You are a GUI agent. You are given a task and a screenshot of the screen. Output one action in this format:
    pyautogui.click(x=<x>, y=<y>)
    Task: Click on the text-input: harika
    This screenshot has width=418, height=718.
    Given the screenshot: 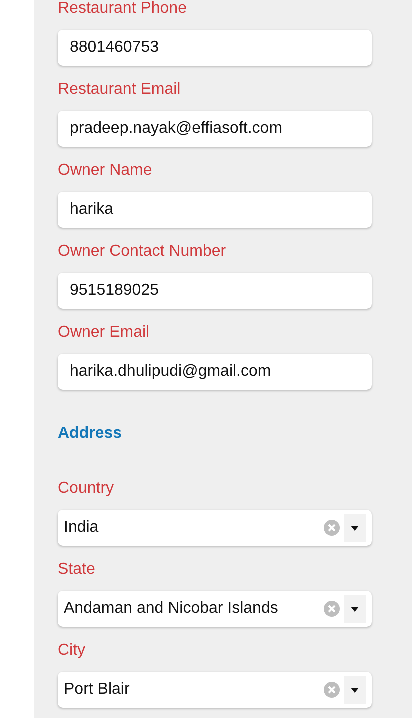 What is the action you would take?
    pyautogui.click(x=215, y=210)
    